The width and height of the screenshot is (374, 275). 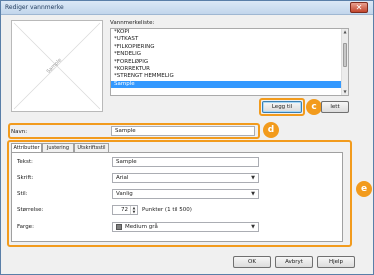 I want to click on close-button: ✕, so click(x=359, y=7).